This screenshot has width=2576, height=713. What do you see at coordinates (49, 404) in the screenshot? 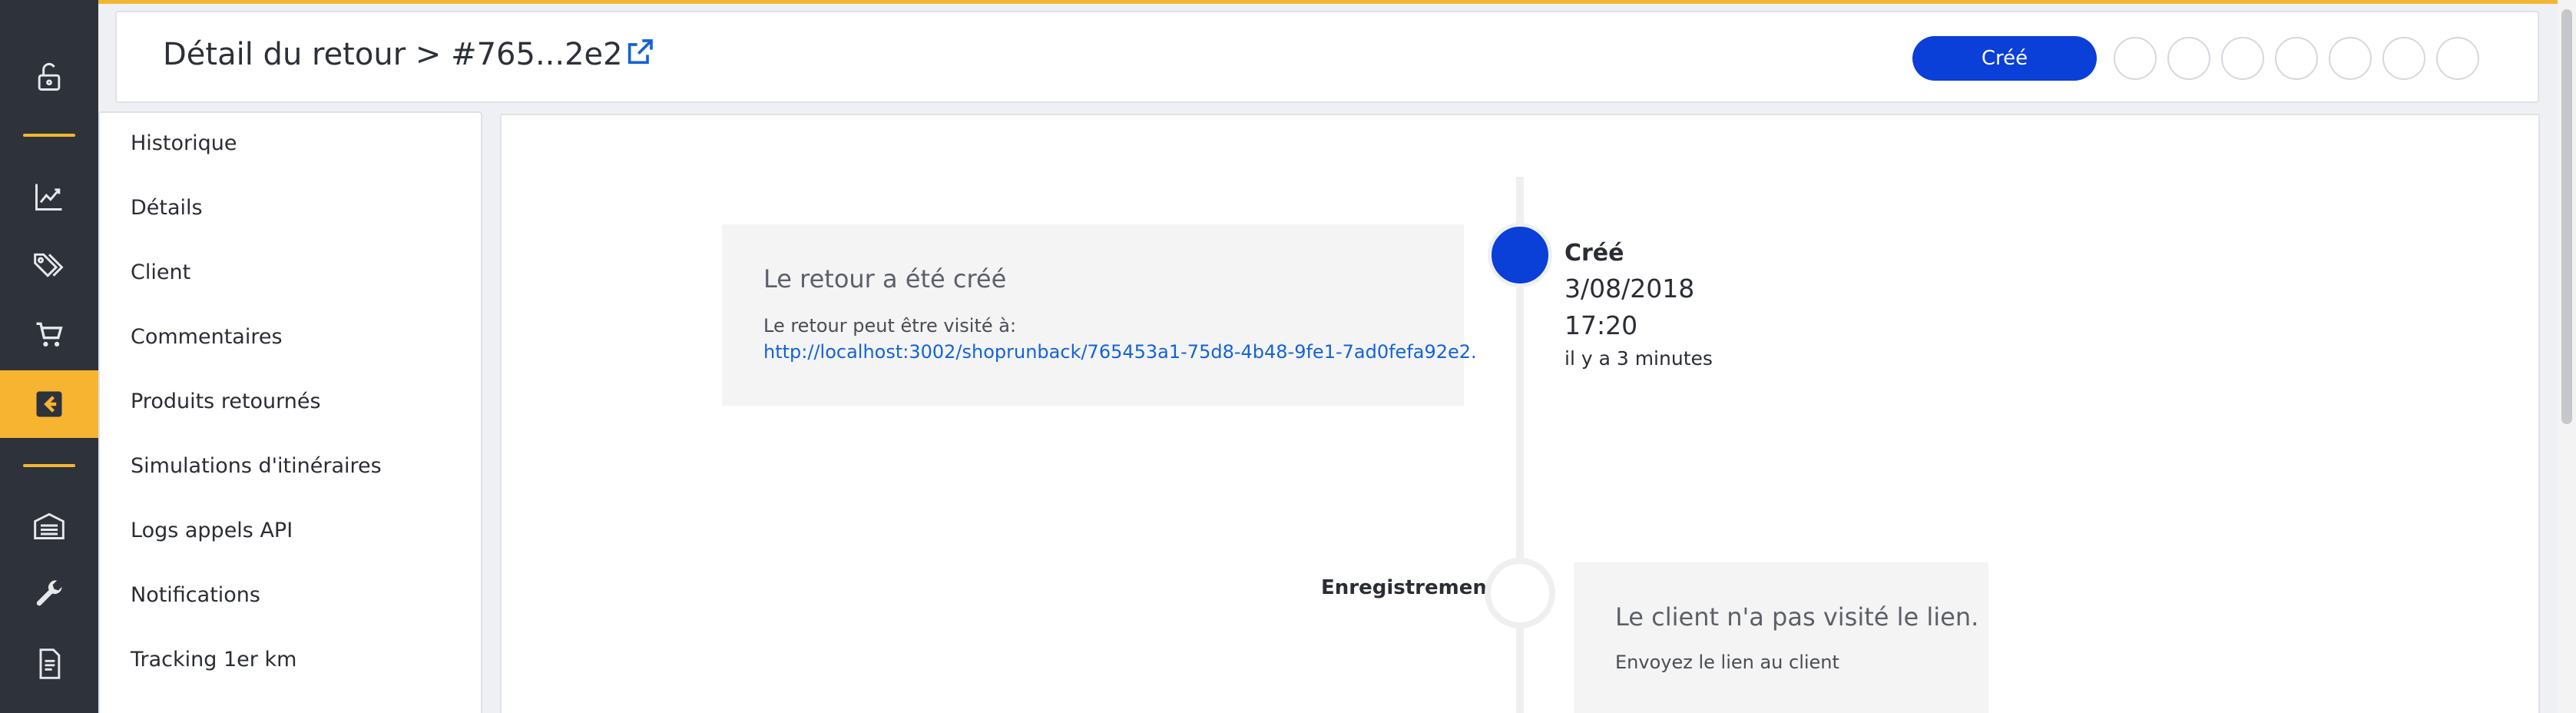
I see `return-arrow-icon` at bounding box center [49, 404].